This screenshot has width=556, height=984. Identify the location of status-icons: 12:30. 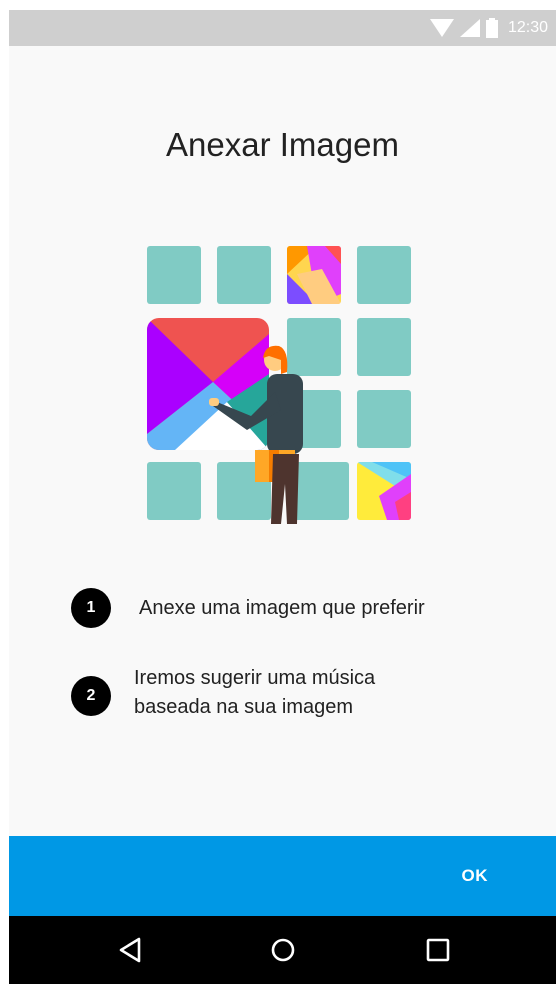
(488, 28).